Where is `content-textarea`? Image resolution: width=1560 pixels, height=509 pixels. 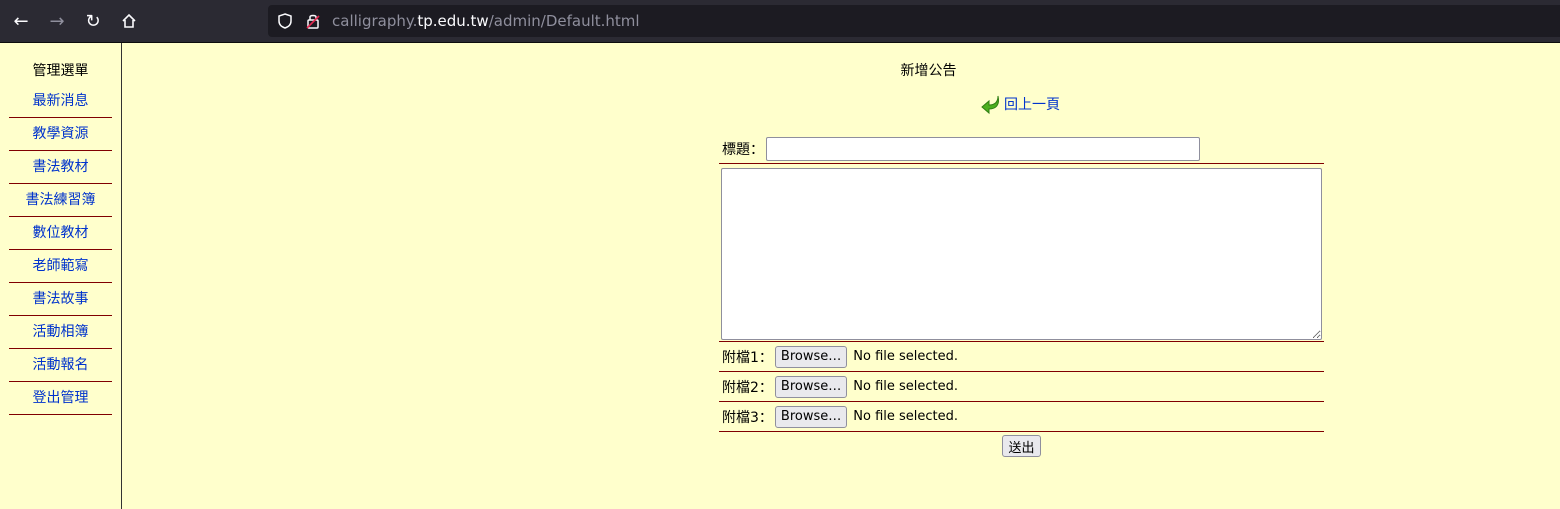
content-textarea is located at coordinates (1021, 254).